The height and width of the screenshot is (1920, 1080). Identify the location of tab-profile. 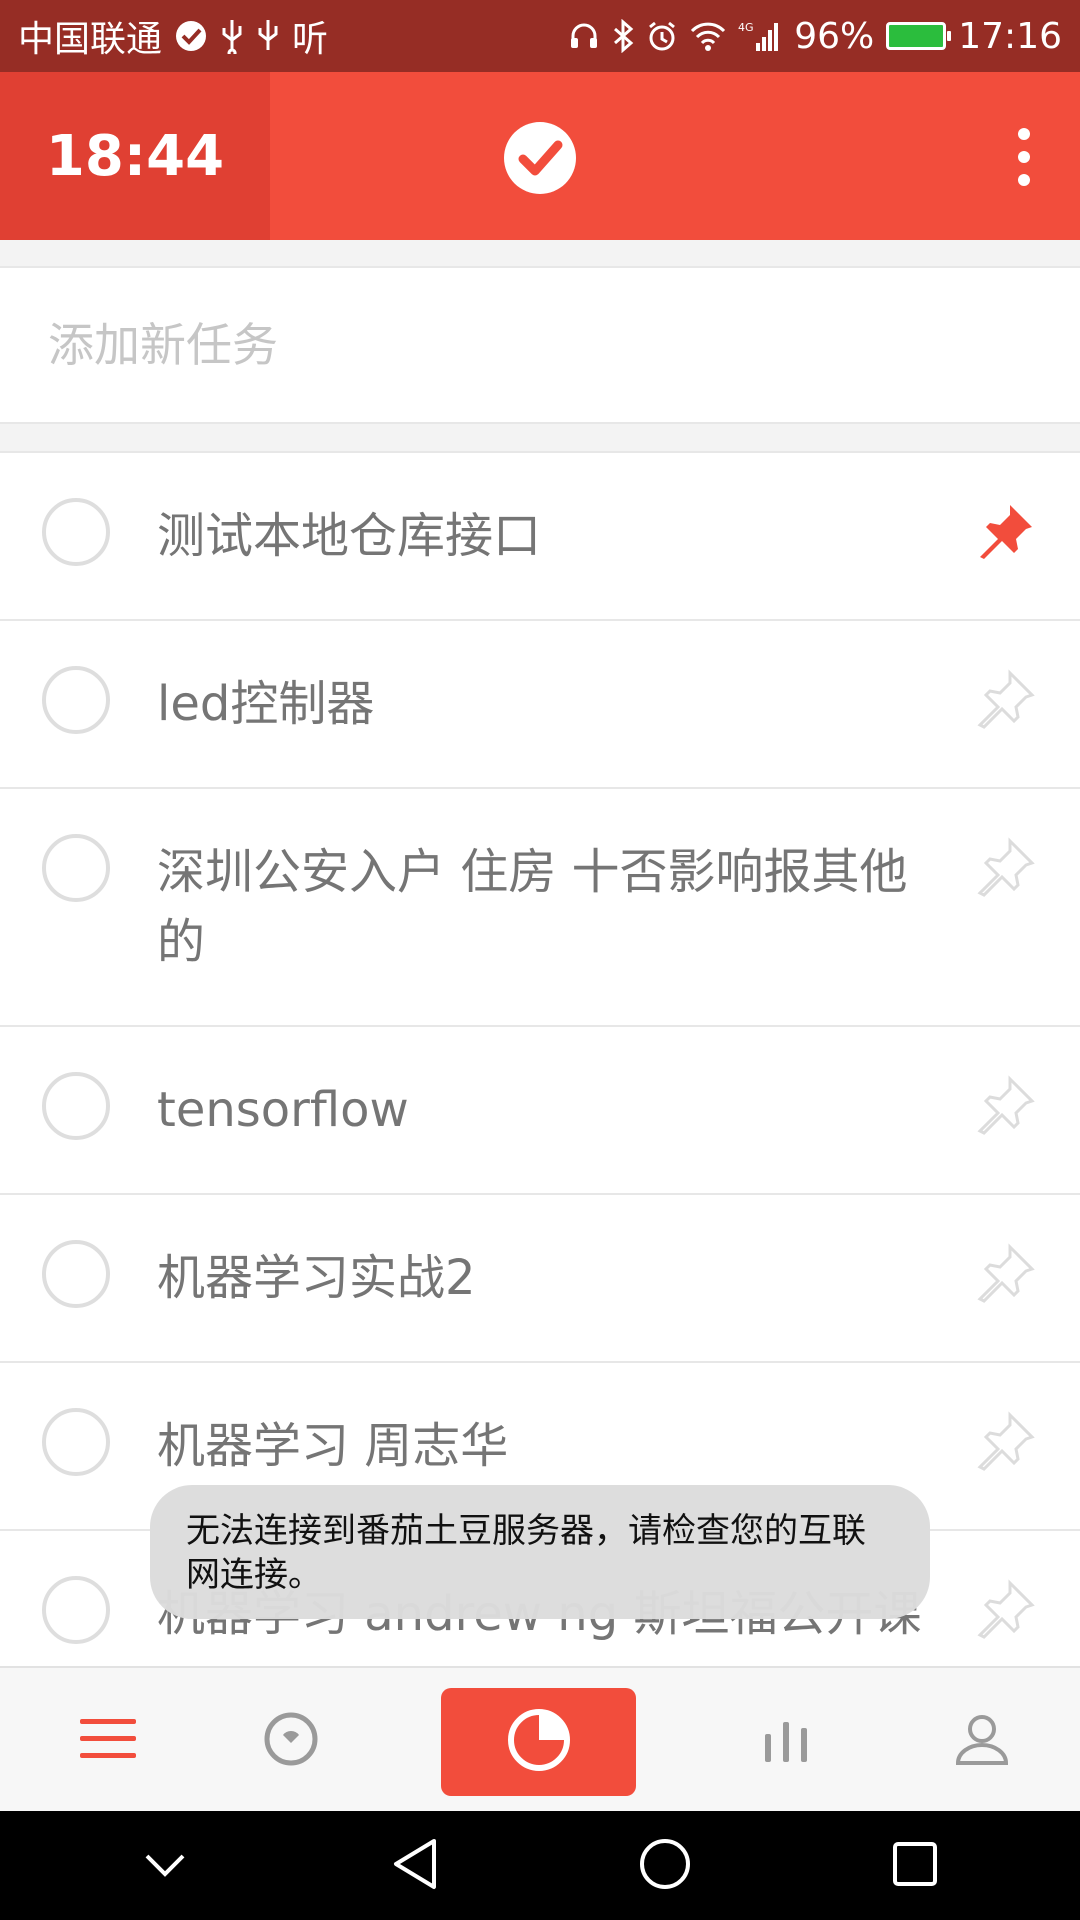
(977, 1740).